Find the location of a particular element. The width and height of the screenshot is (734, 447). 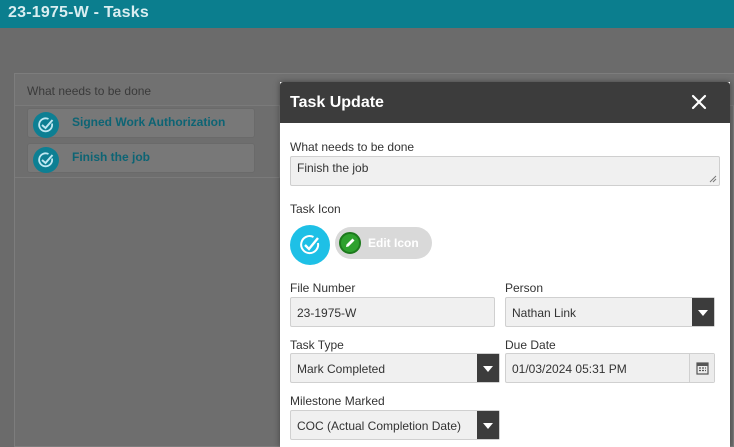

task-row: Signed Work Authorization is located at coordinates (141, 123).